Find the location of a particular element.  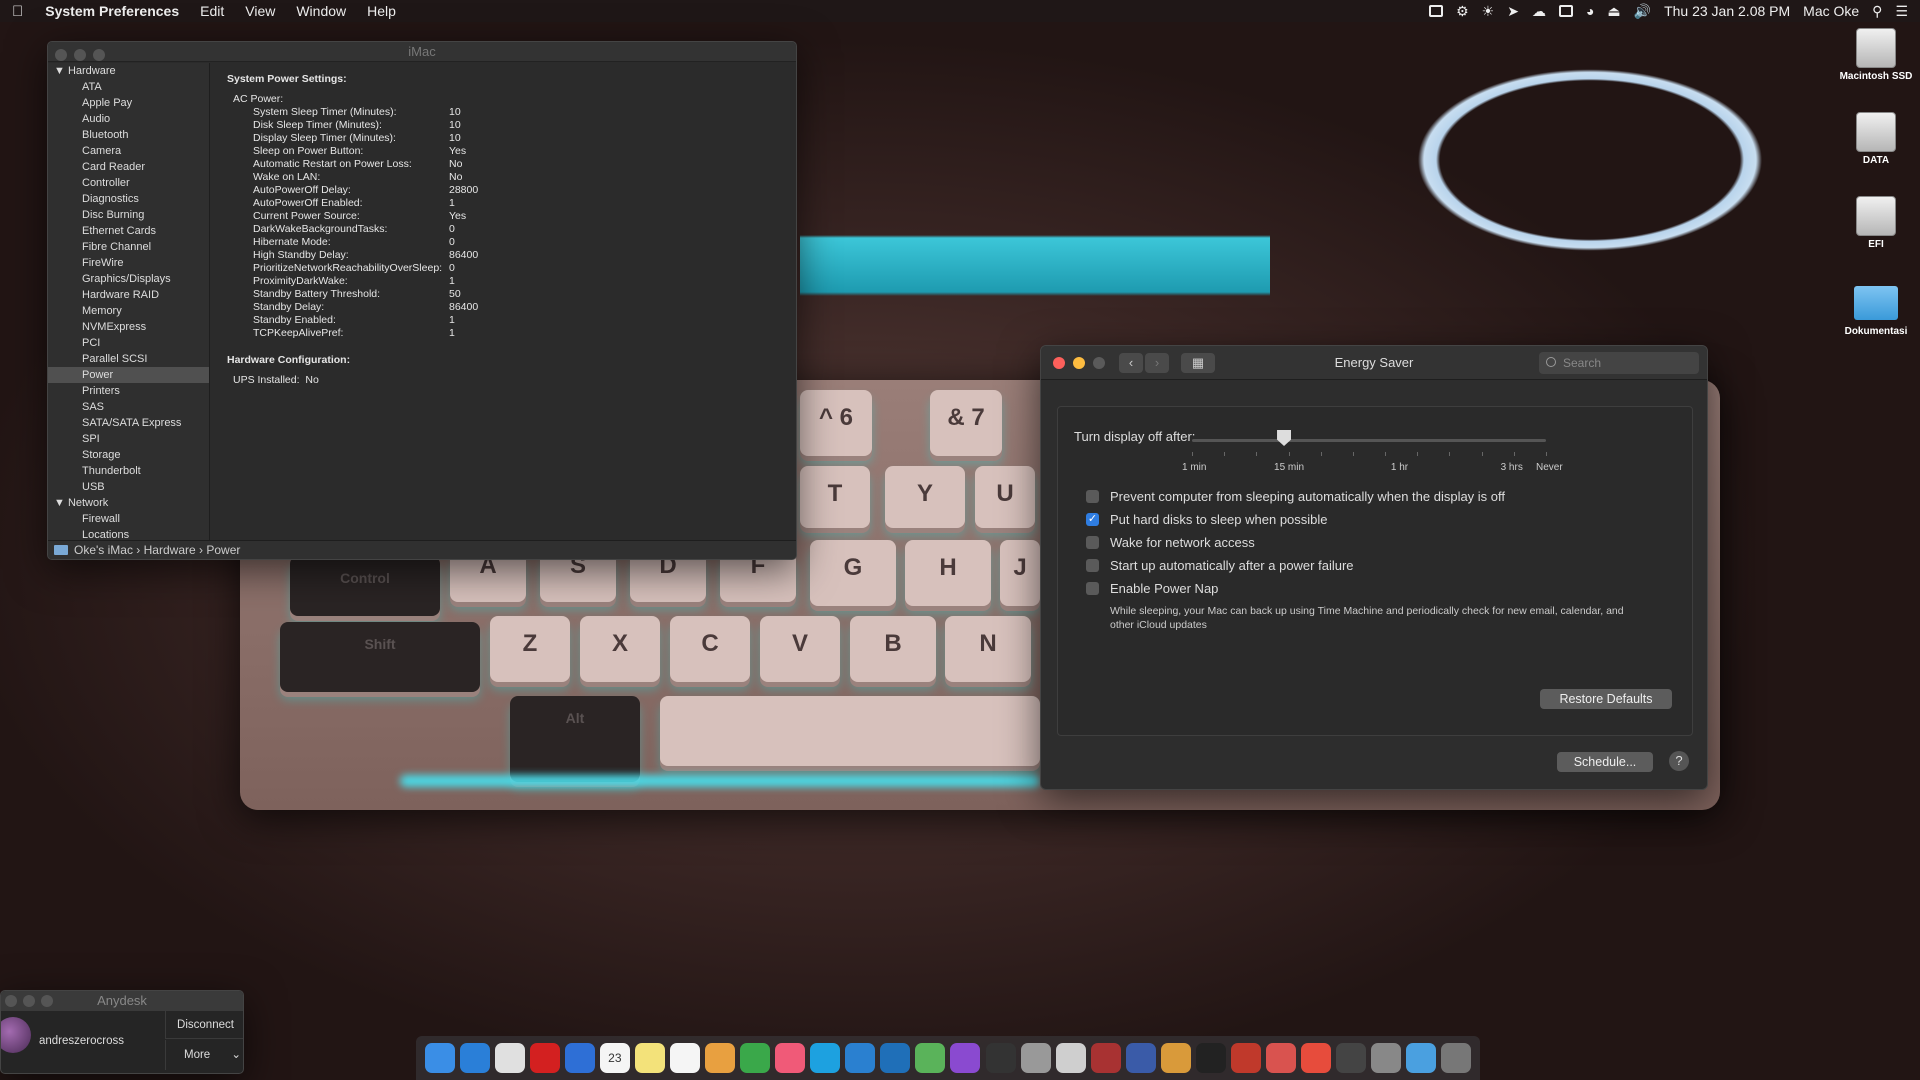

checkbox-box: ✓ is located at coordinates (1092, 519).